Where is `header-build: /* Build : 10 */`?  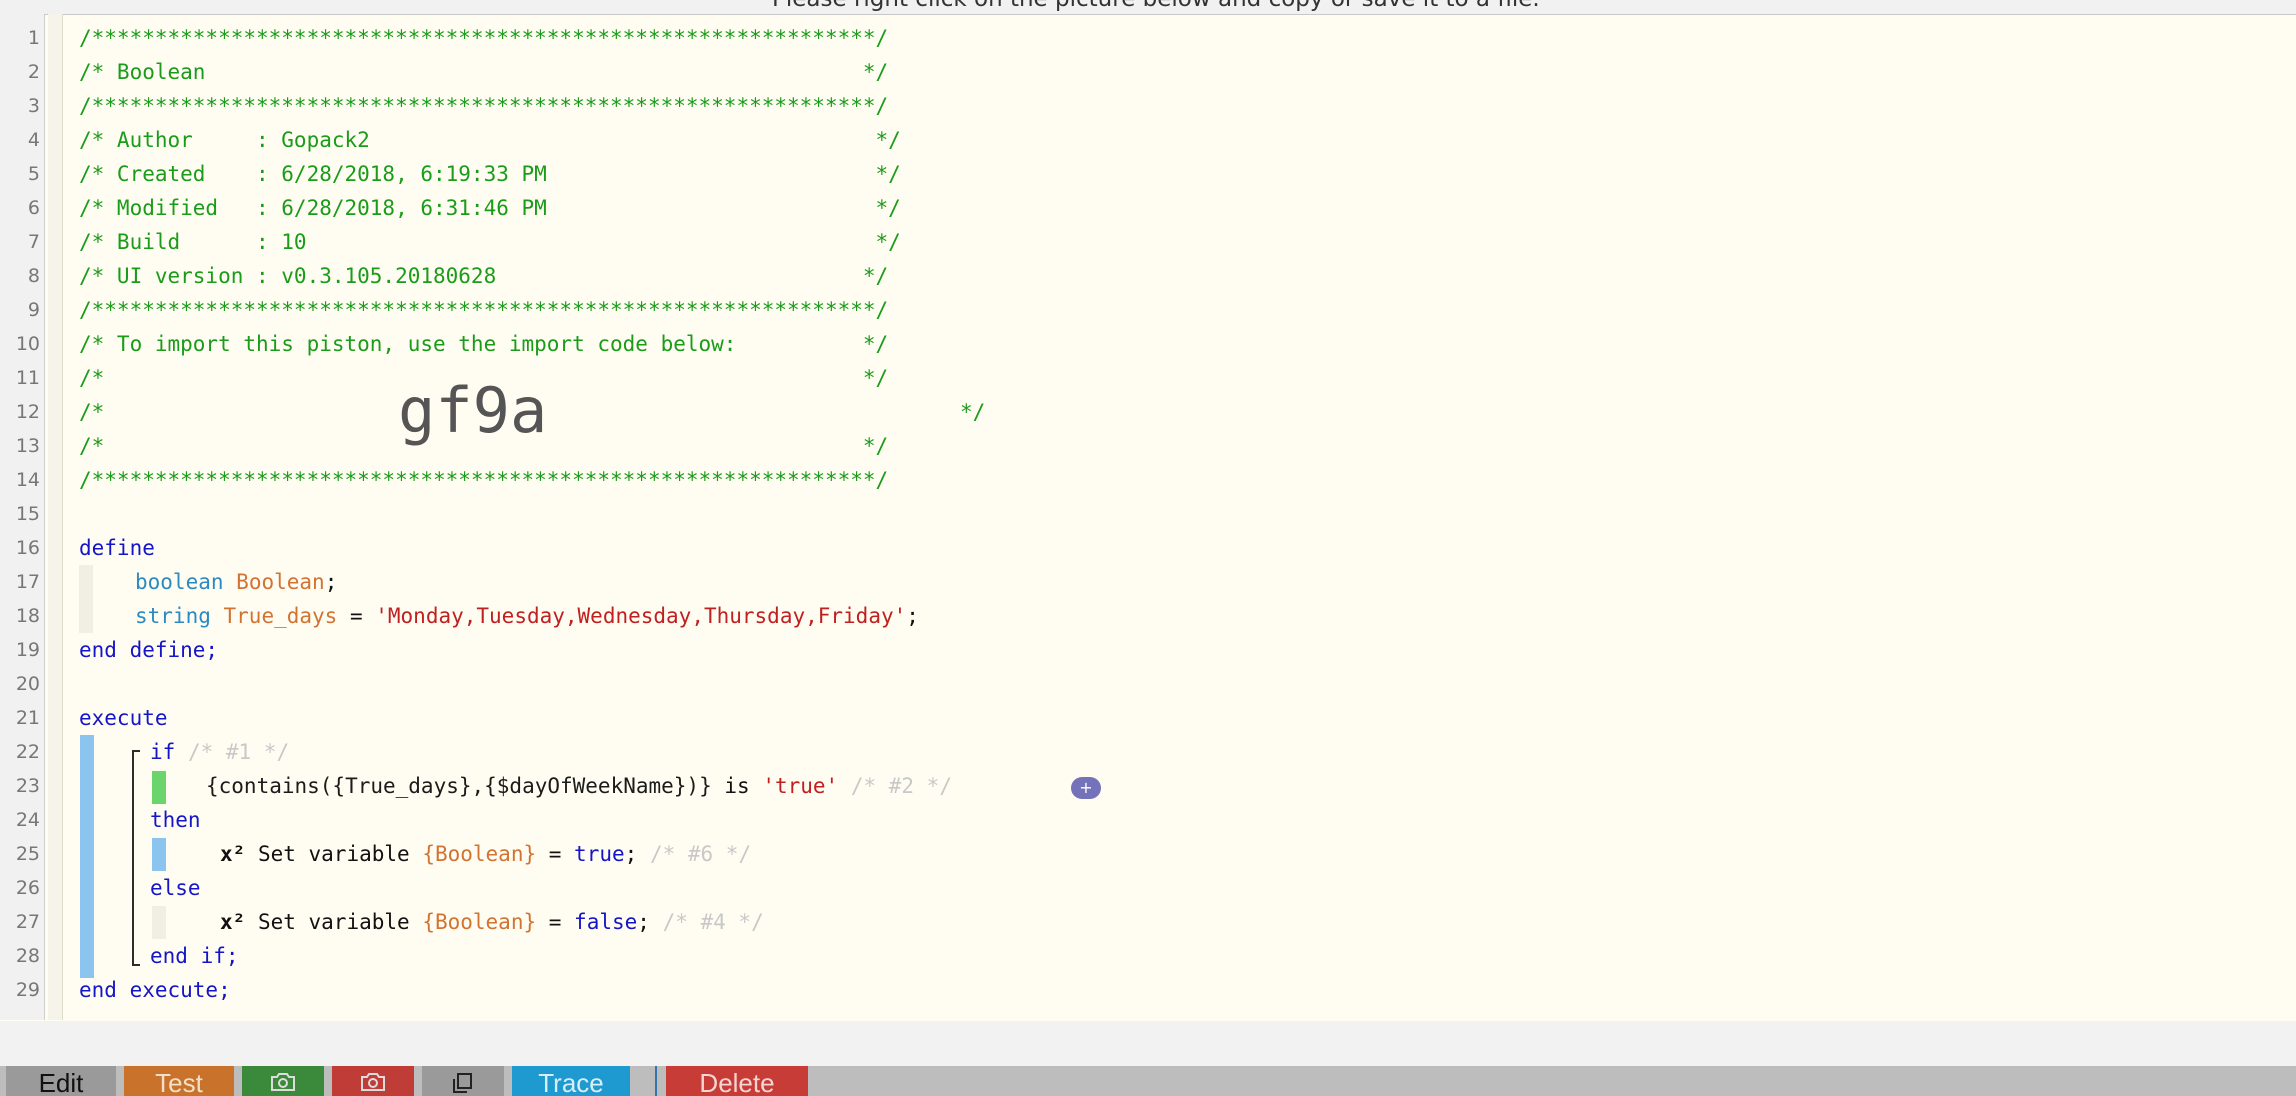
header-build: /* Build : 10 */ is located at coordinates (490, 242).